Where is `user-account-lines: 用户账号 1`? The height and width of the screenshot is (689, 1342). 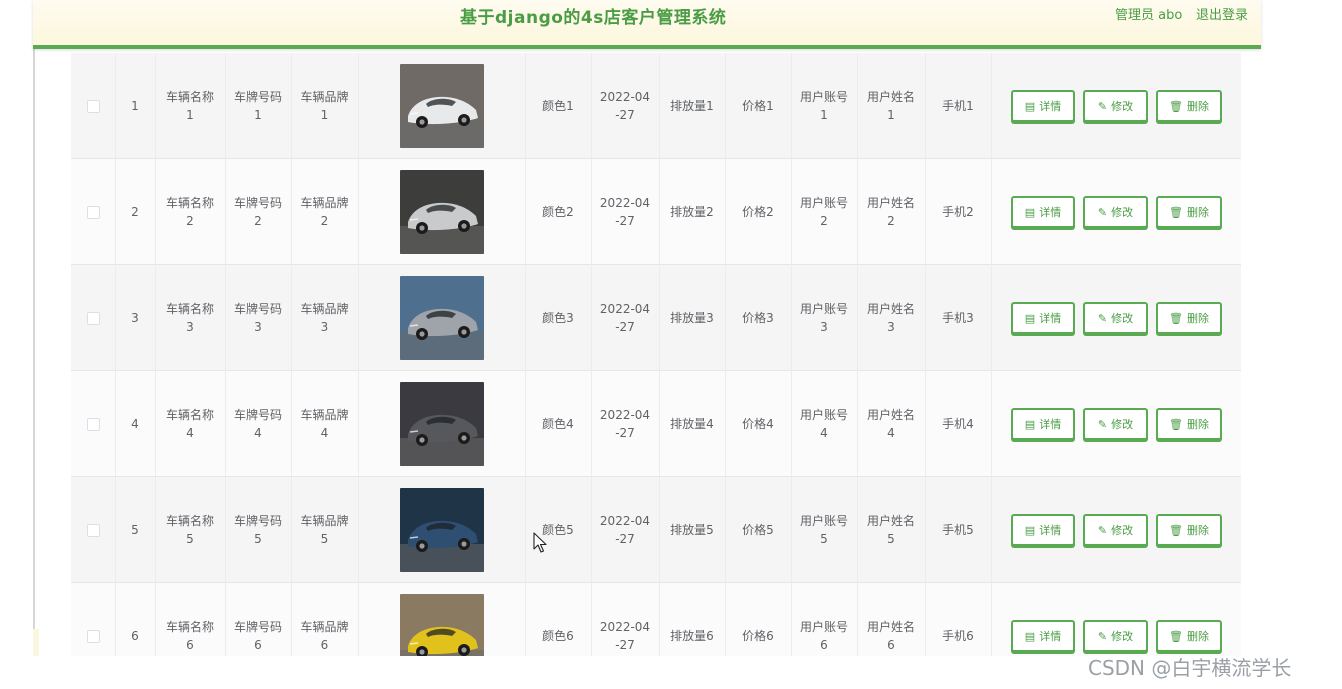
user-account-lines: 用户账号 1 is located at coordinates (824, 106).